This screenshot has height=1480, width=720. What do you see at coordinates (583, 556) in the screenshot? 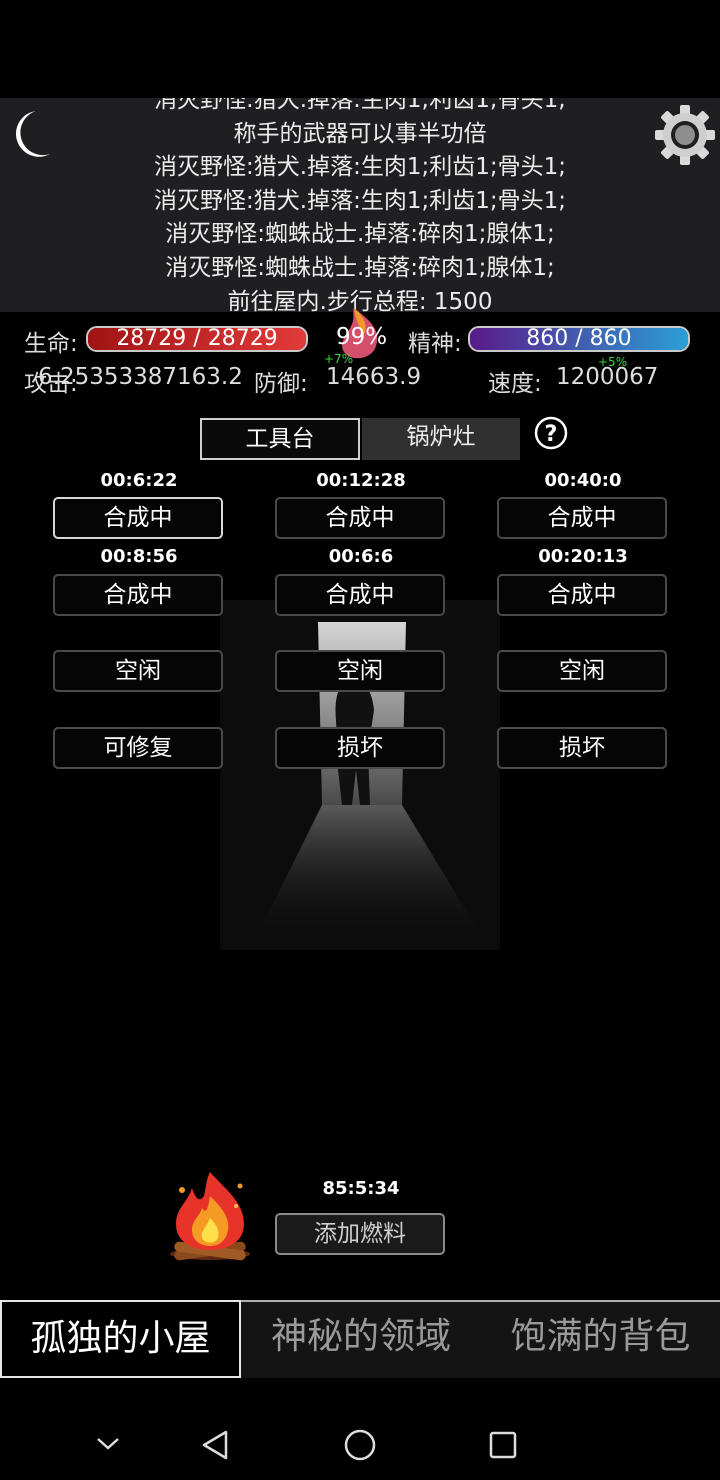
I see `slot-timer: 00:20:13` at bounding box center [583, 556].